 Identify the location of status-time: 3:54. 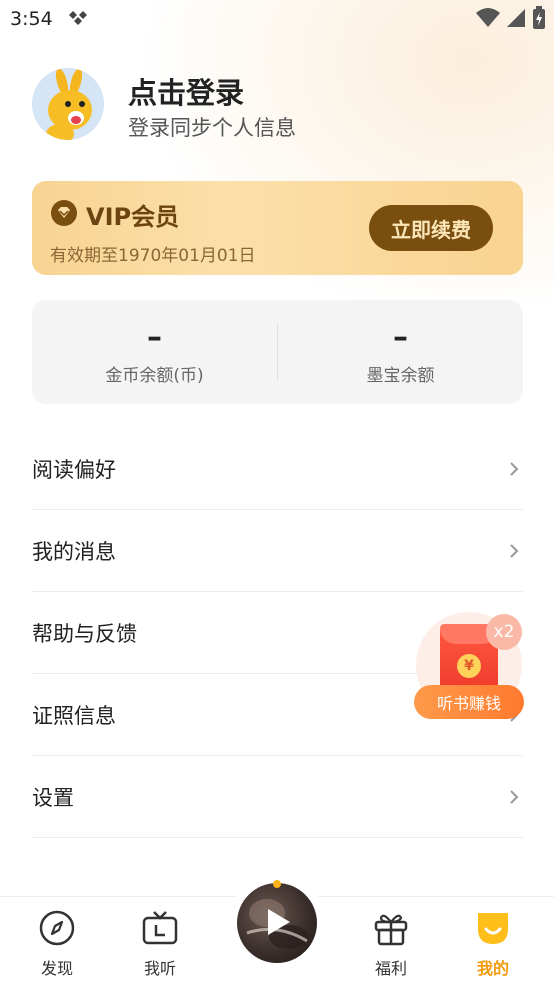
(31, 19).